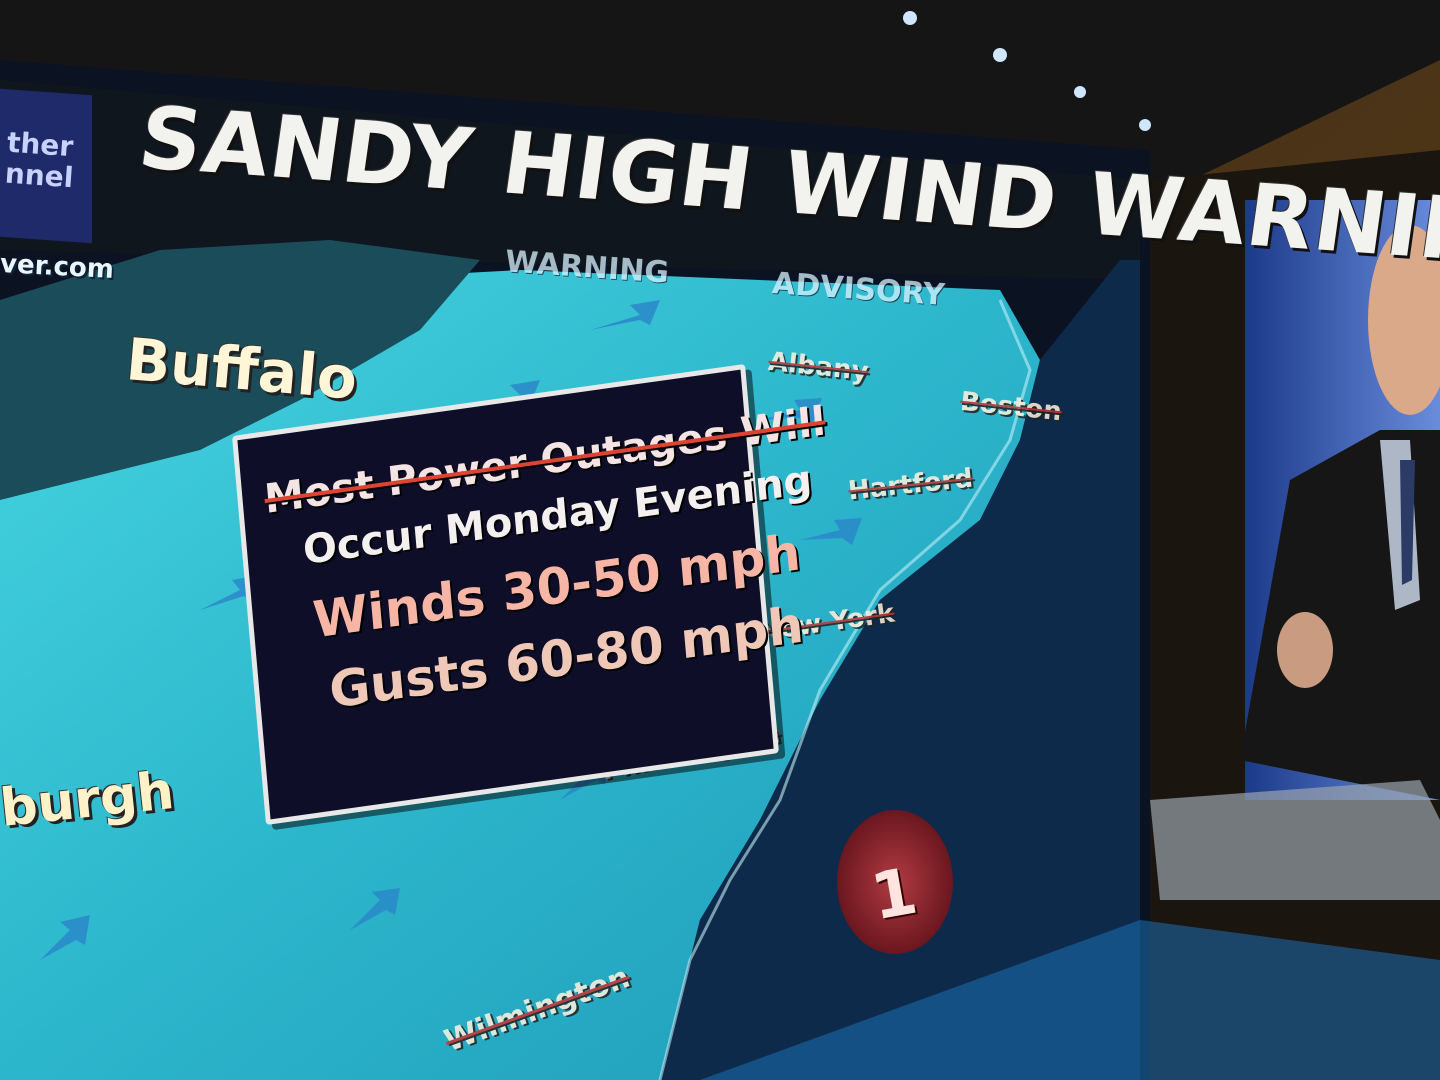 This screenshot has height=1080, width=1440. I want to click on website-url: ver.com, so click(57, 267).